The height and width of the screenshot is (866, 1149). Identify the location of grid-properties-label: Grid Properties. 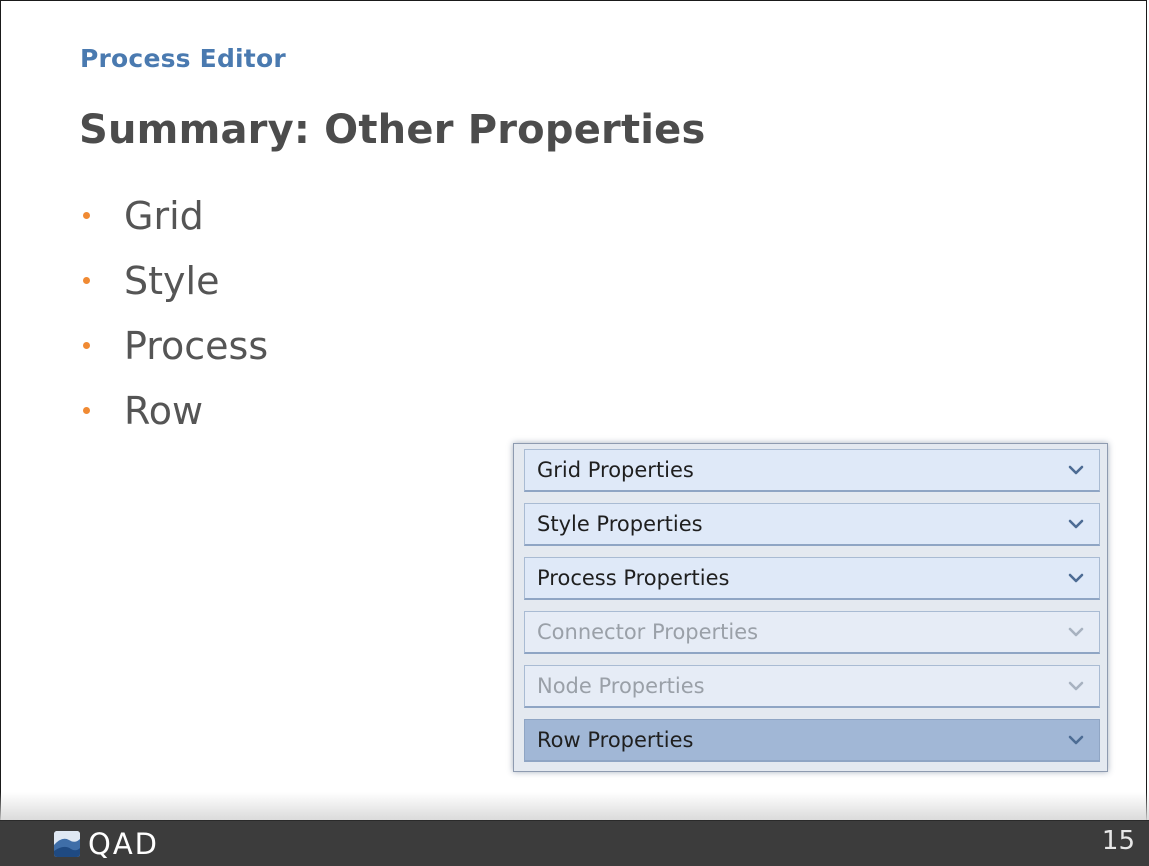
(615, 470).